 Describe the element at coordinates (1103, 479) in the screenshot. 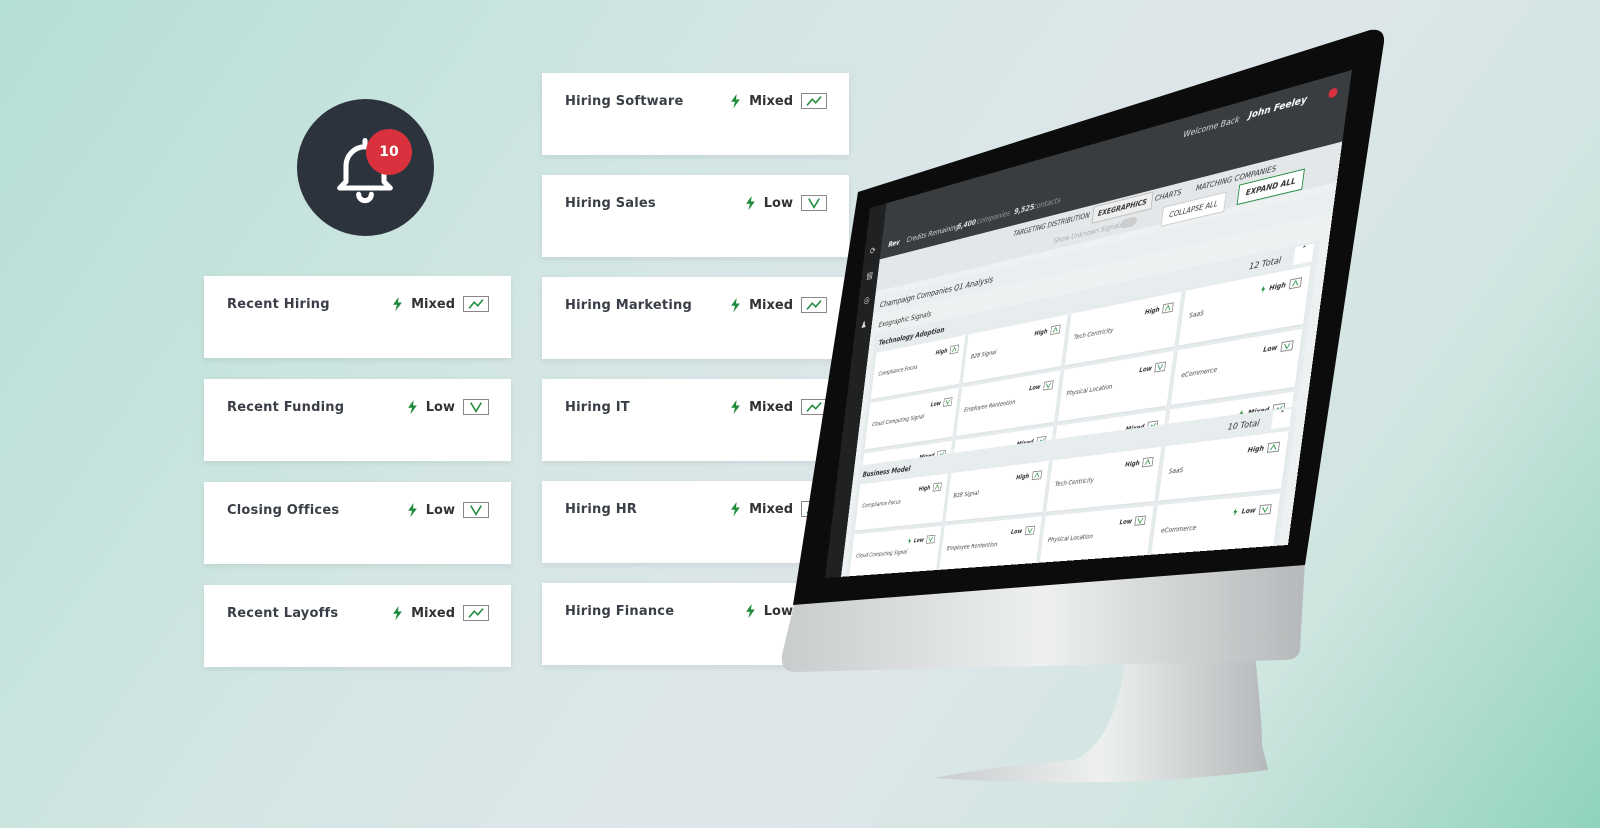

I see `signal-card: Tech Centricity High` at that location.